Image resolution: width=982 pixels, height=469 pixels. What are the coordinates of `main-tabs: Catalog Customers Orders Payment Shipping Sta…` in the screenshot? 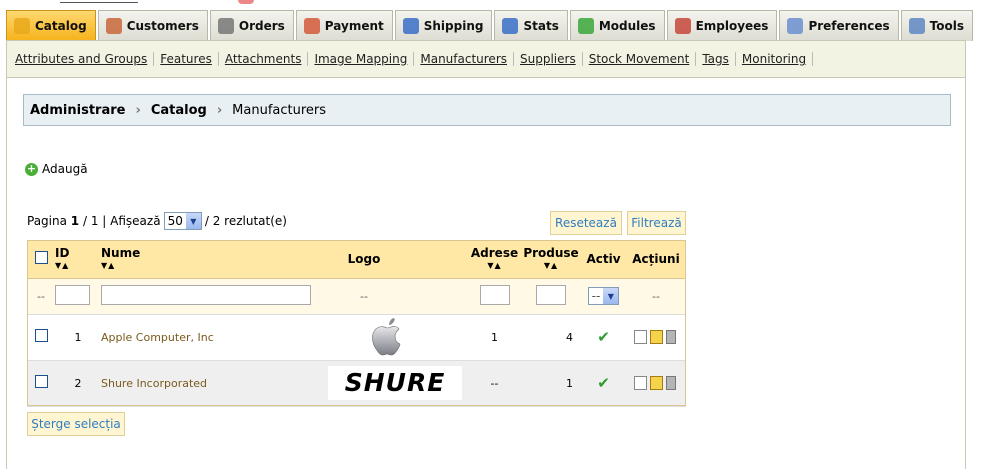 It's located at (490, 25).